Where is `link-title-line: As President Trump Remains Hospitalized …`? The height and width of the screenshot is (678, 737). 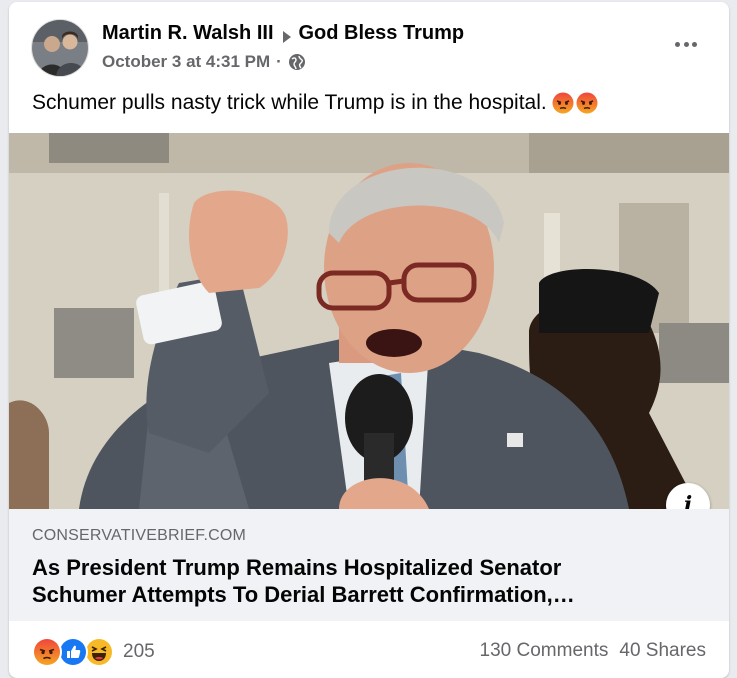 link-title-line: As President Trump Remains Hospitalized … is located at coordinates (297, 567).